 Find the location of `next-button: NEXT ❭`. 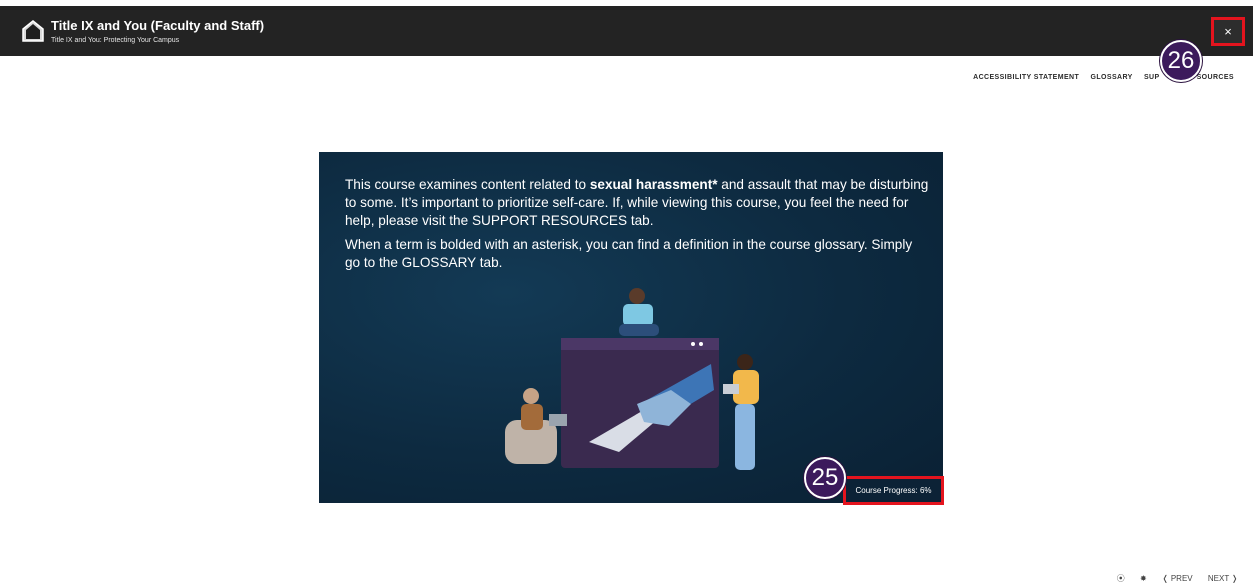

next-button: NEXT ❭ is located at coordinates (1223, 578).